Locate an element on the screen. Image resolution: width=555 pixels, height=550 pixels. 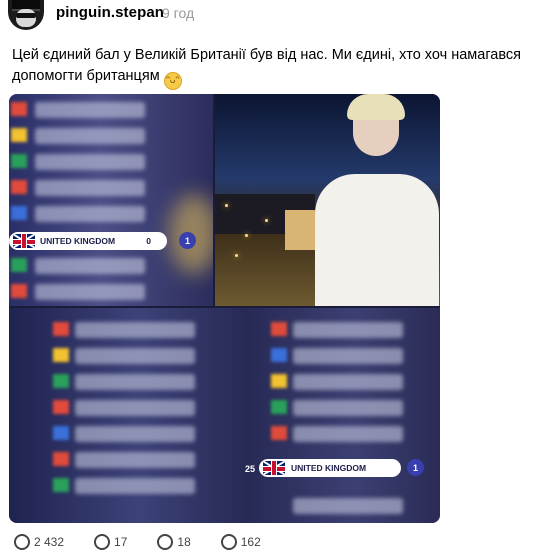
comment-count: 17 is located at coordinates (121, 542).